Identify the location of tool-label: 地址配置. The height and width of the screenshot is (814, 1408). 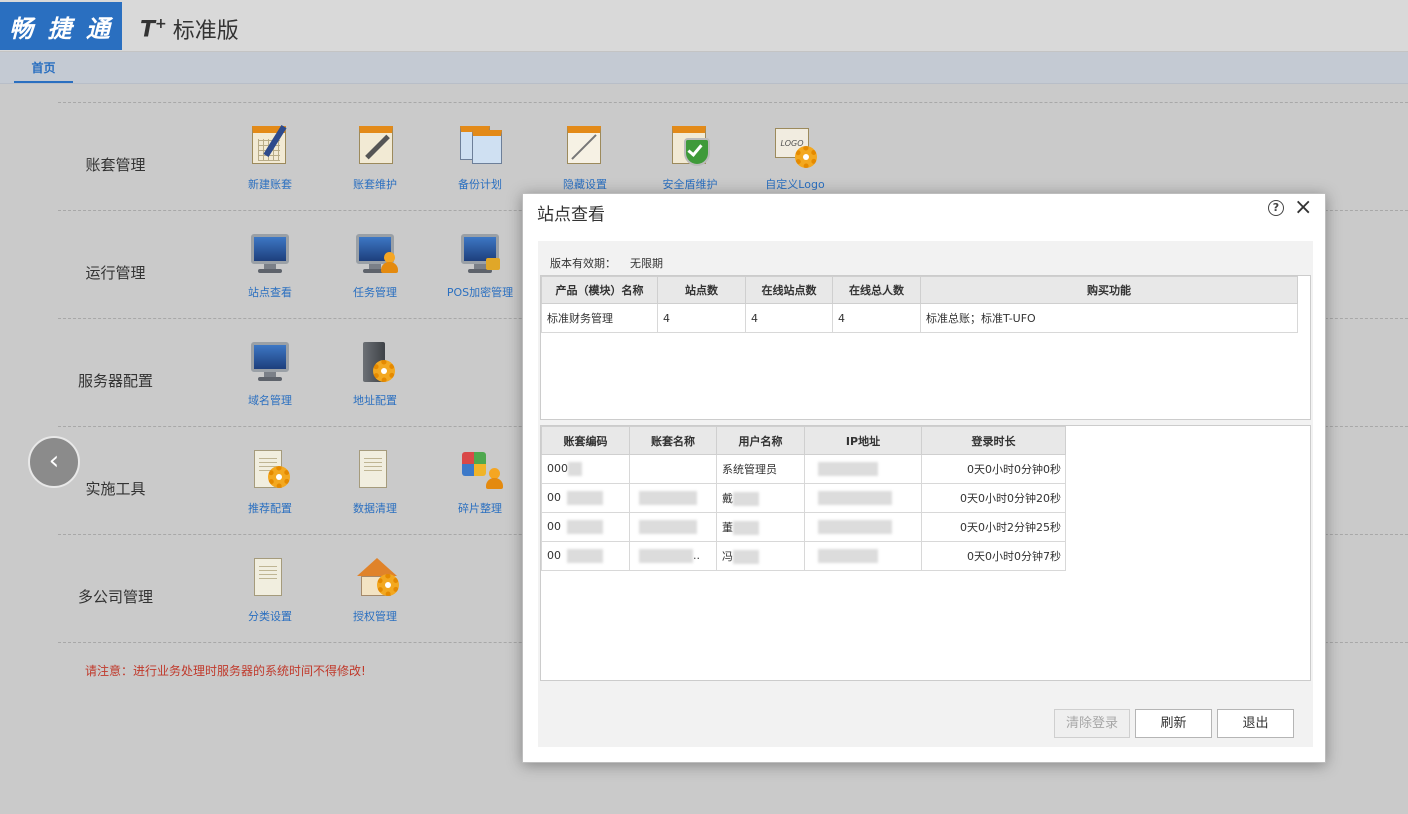
(375, 400).